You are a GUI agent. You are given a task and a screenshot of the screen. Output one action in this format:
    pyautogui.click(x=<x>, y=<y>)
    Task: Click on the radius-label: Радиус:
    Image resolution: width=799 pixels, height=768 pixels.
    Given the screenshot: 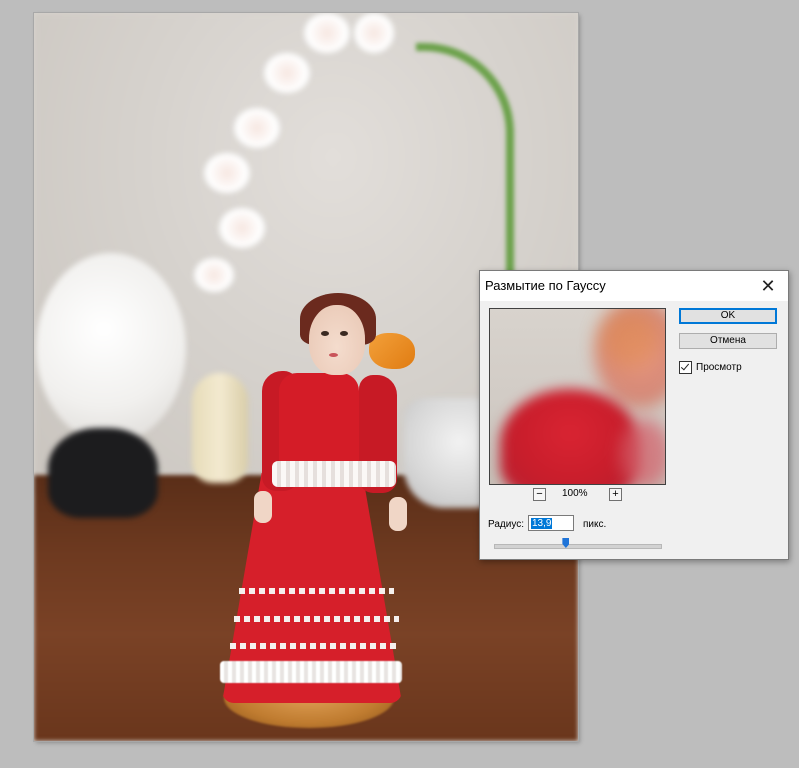 What is the action you would take?
    pyautogui.click(x=506, y=524)
    